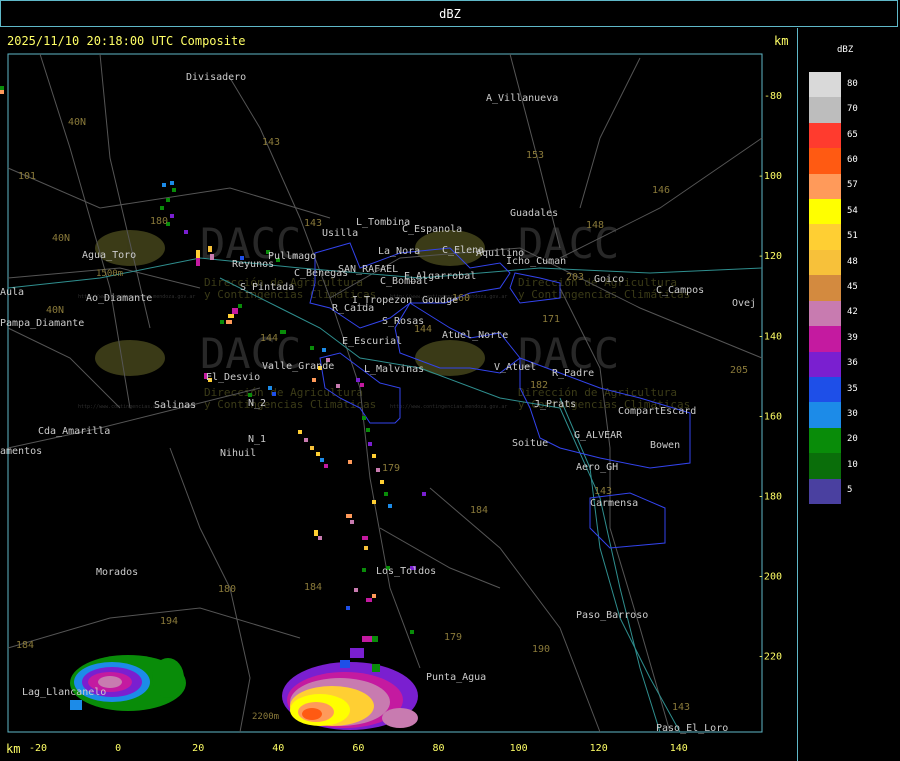 The height and width of the screenshot is (761, 900). What do you see at coordinates (852, 109) in the screenshot?
I see `legend-level-label: 70` at bounding box center [852, 109].